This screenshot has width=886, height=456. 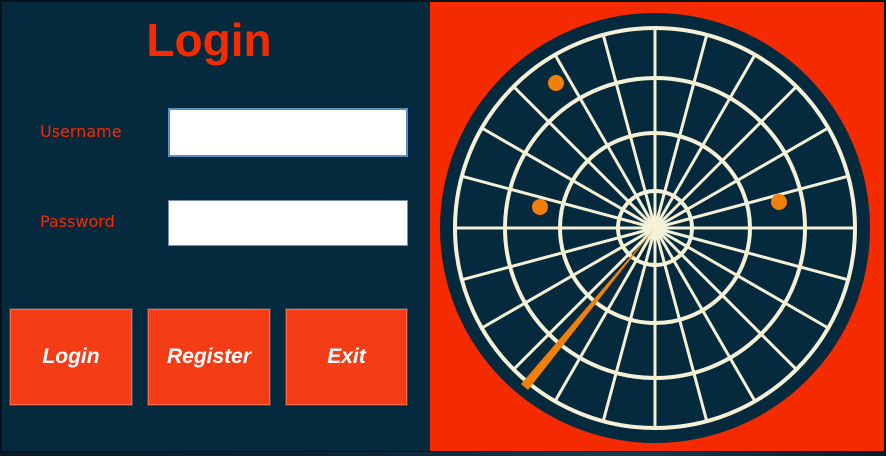 What do you see at coordinates (209, 40) in the screenshot?
I see `page-title: Login` at bounding box center [209, 40].